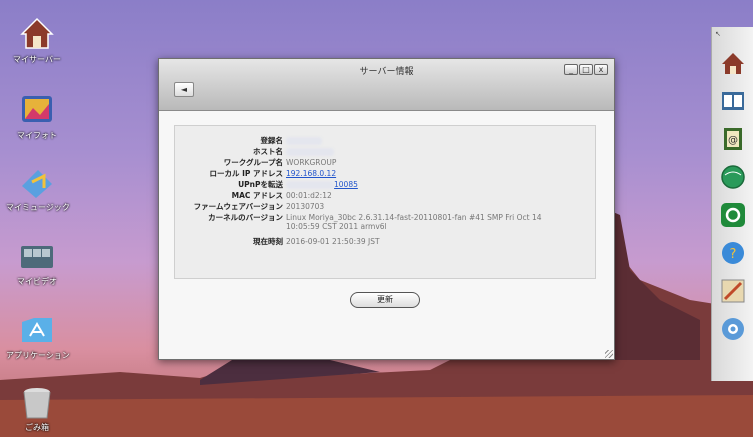  I want to click on sync-icon, so click(733, 215).